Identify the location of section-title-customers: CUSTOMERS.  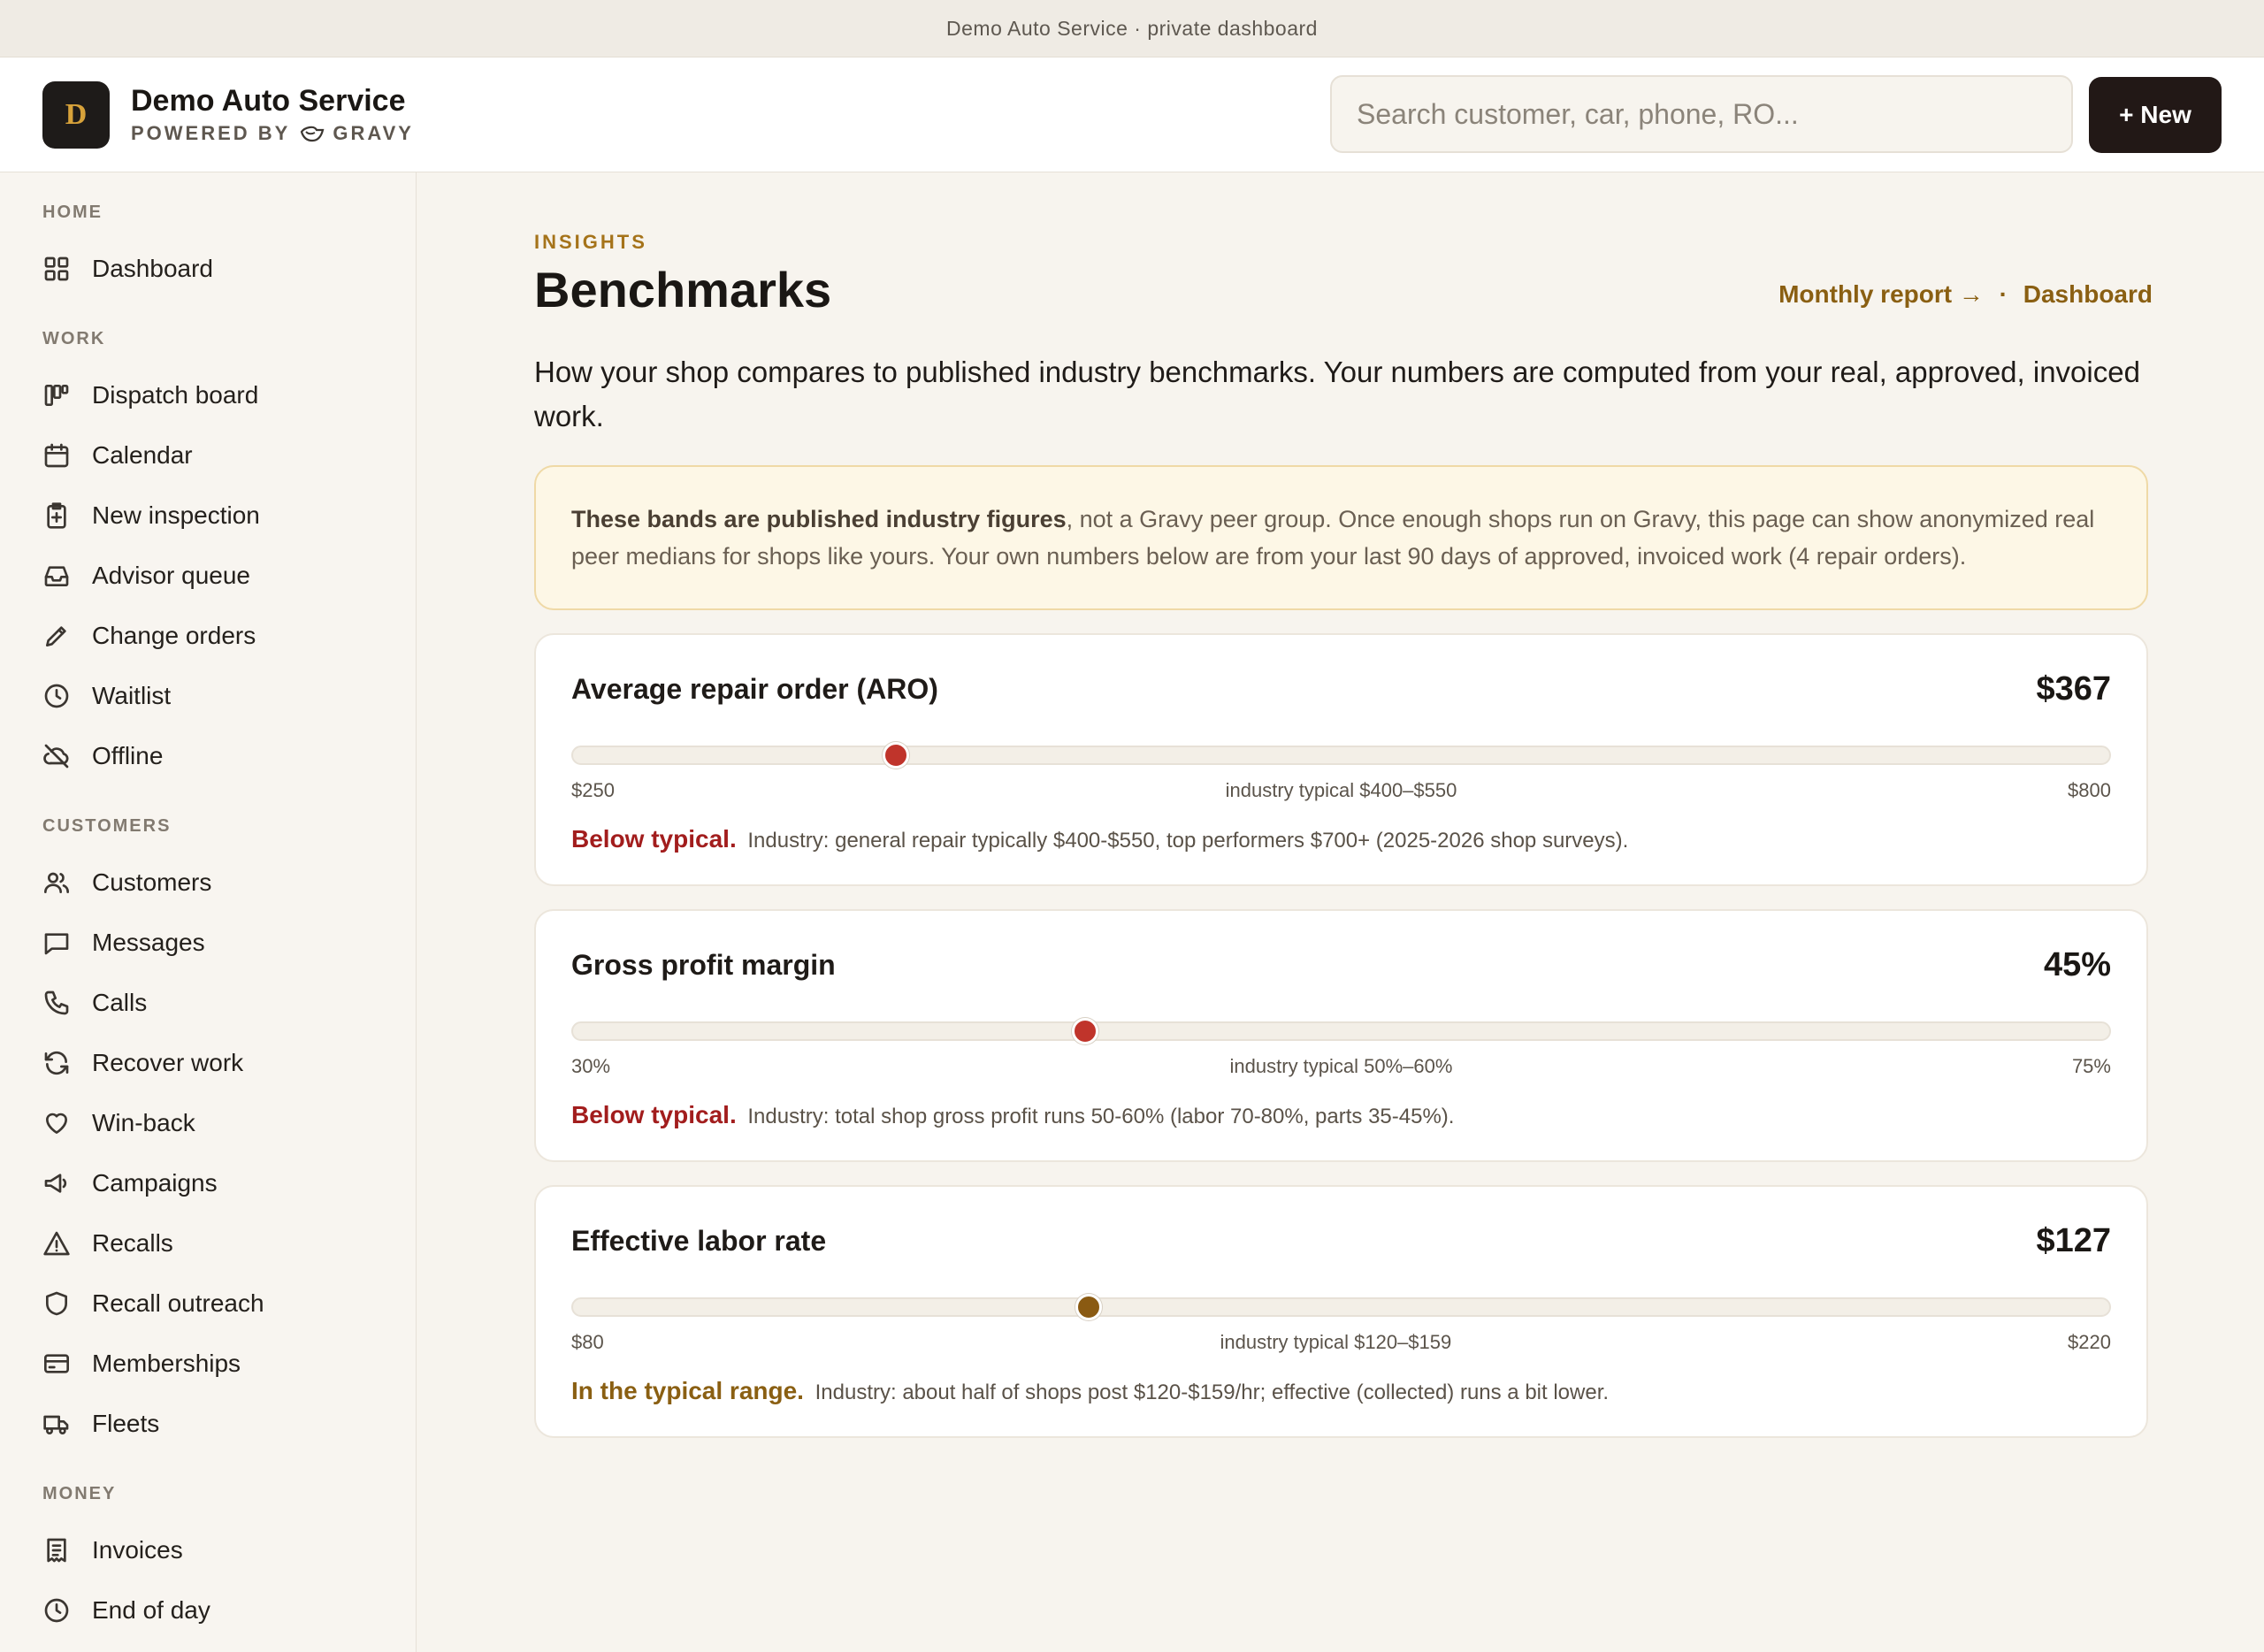
(107, 826).